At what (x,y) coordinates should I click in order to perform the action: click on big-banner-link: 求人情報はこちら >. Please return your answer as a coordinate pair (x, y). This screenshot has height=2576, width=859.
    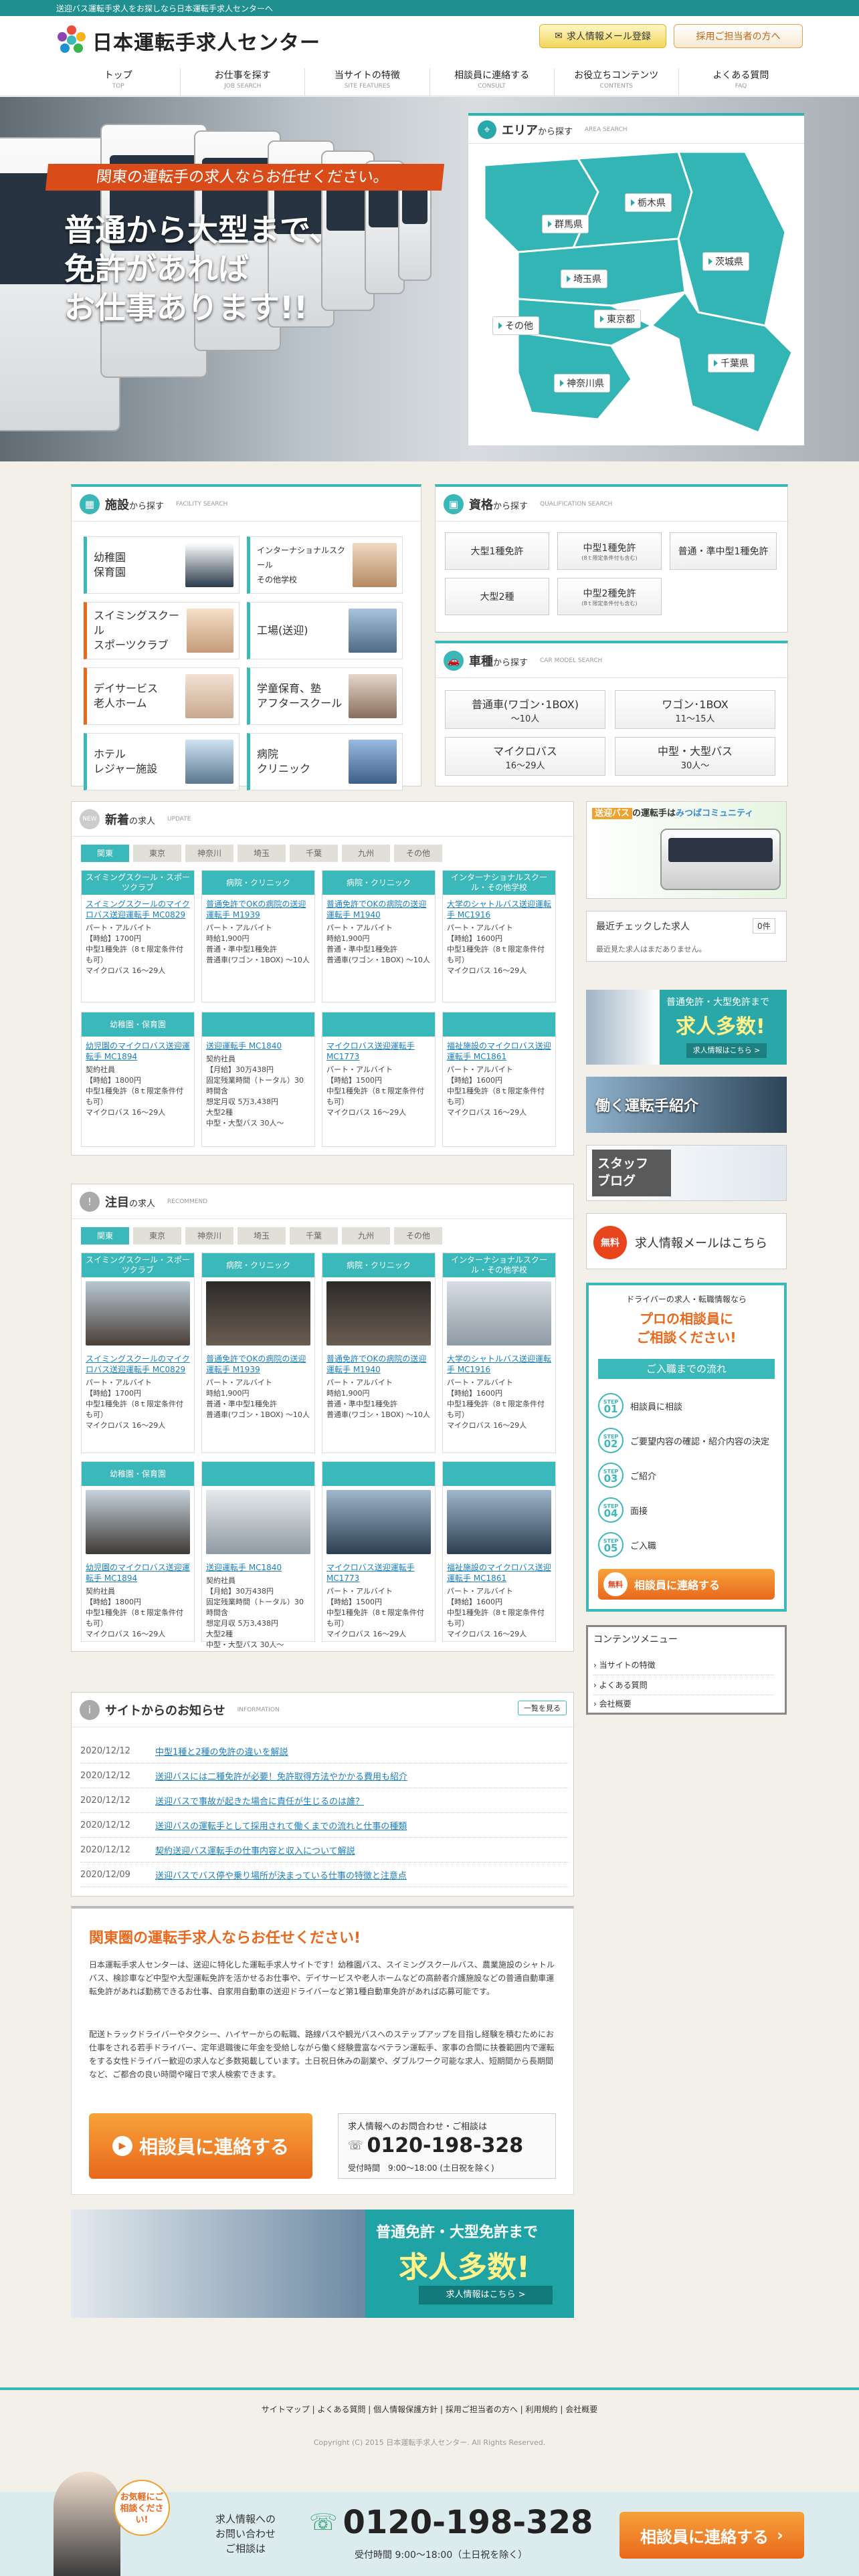
    Looking at the image, I should click on (486, 2295).